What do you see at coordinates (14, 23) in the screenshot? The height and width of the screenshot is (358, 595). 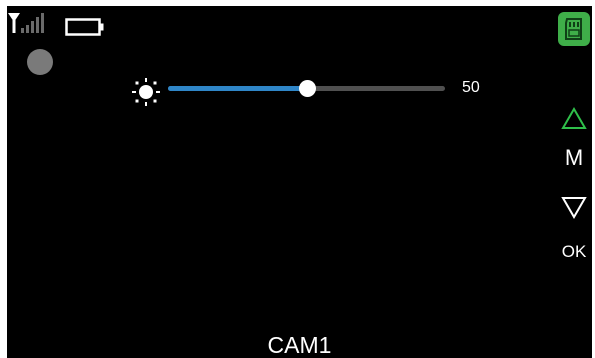 I see `antenna-icon` at bounding box center [14, 23].